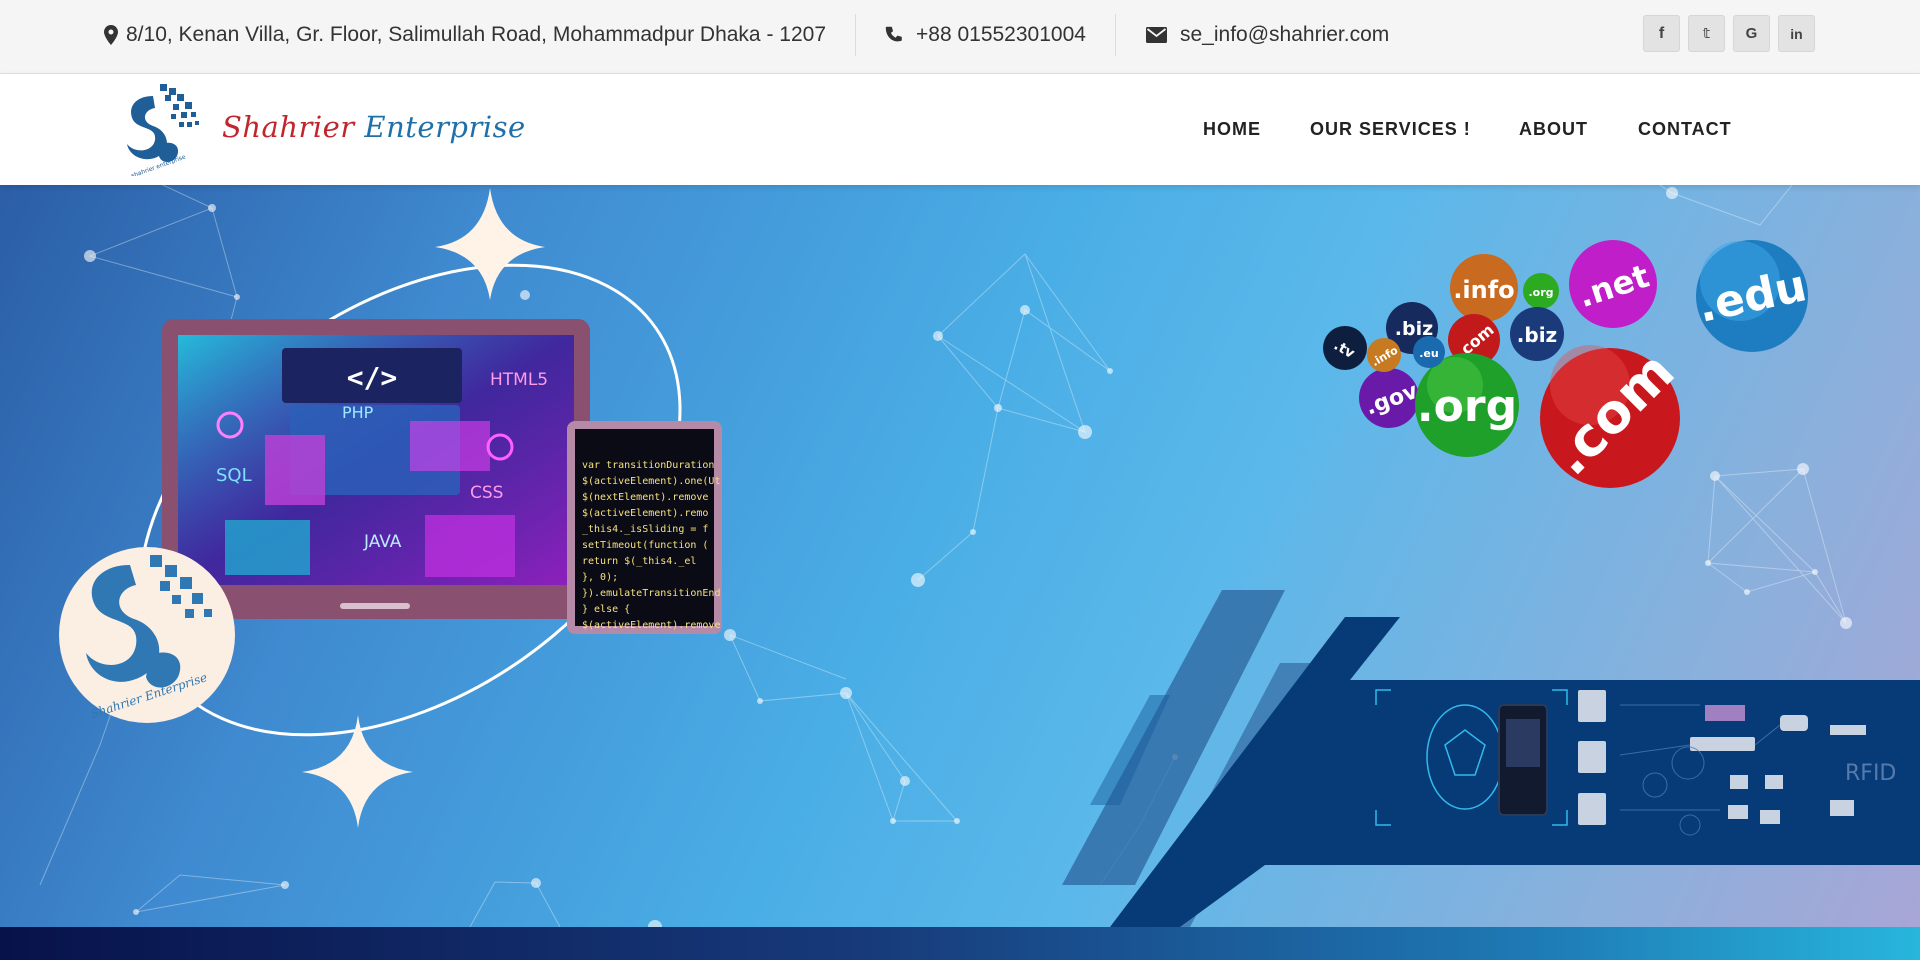 The height and width of the screenshot is (960, 1920). Describe the element at coordinates (376, 469) in the screenshot. I see `laptop-illustration: </> HTML5 PHP SQL CSS JAVA` at that location.